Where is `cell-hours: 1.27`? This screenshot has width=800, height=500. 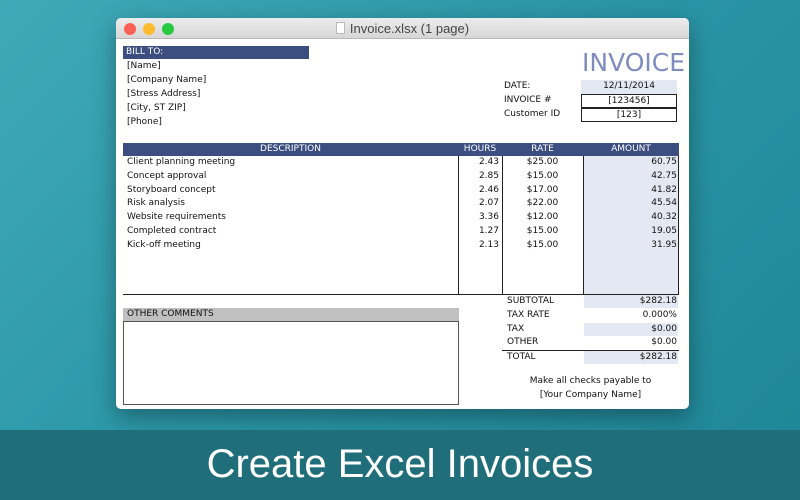
cell-hours: 1.27 is located at coordinates (478, 231).